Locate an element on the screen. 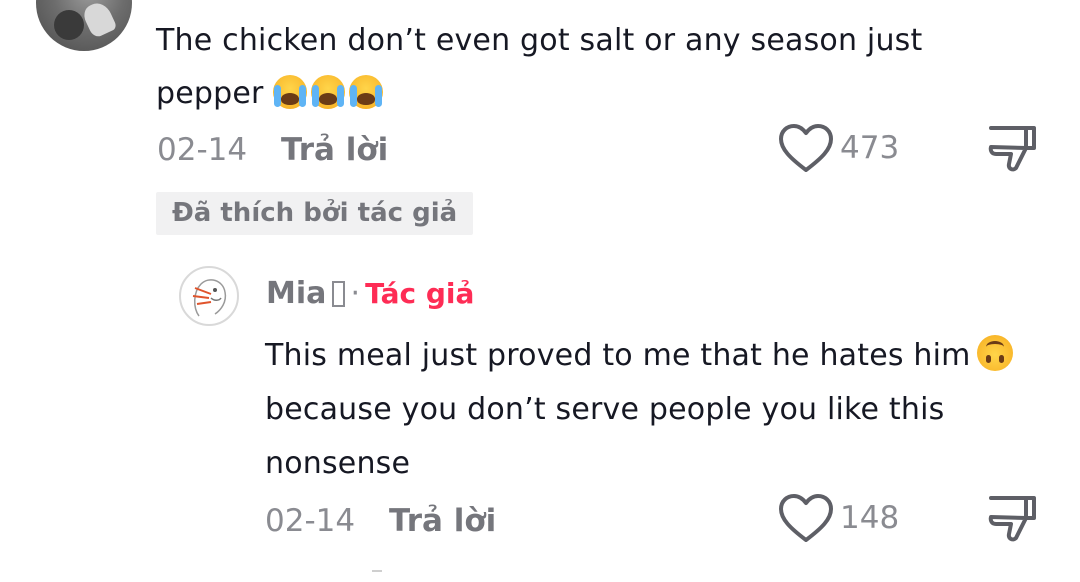 This screenshot has width=1080, height=582. reply-date: 02-14 is located at coordinates (310, 521).